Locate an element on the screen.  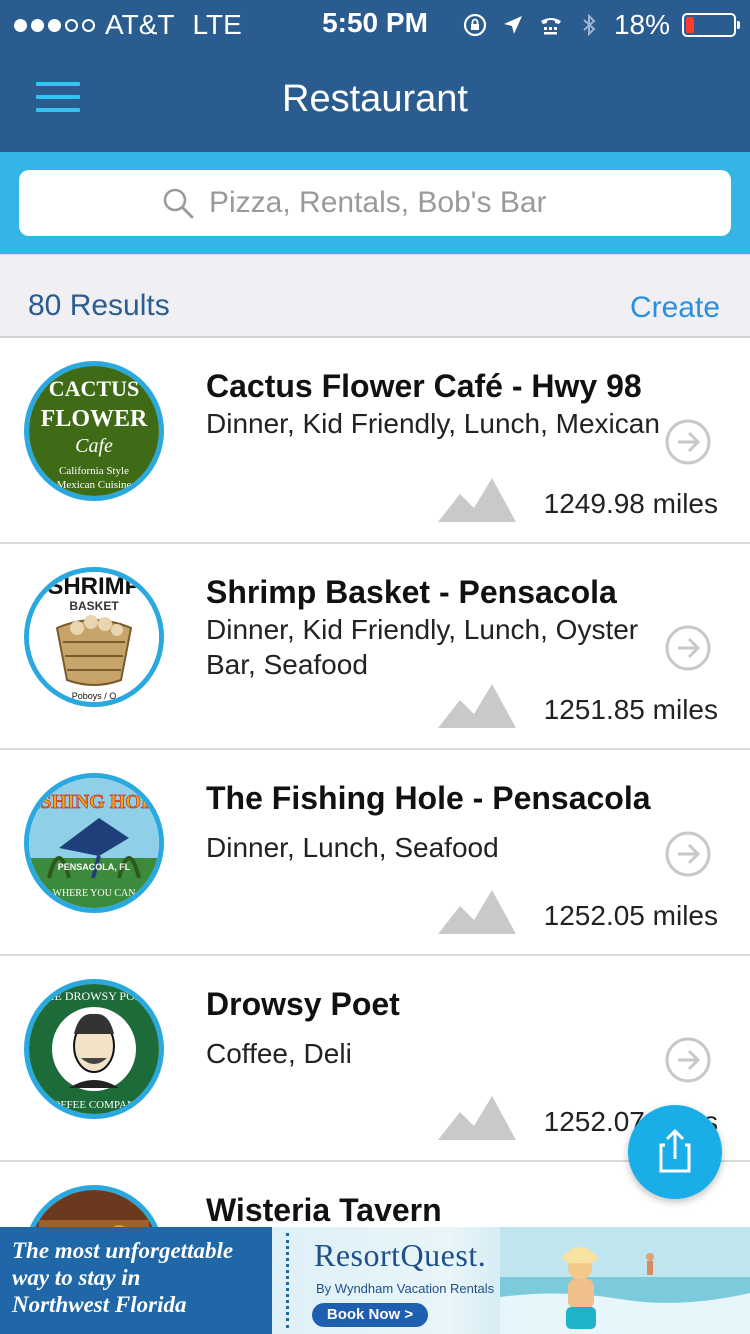
status-bar: AT&T LTE 5:50 PM 18% is located at coordinates (375, 25).